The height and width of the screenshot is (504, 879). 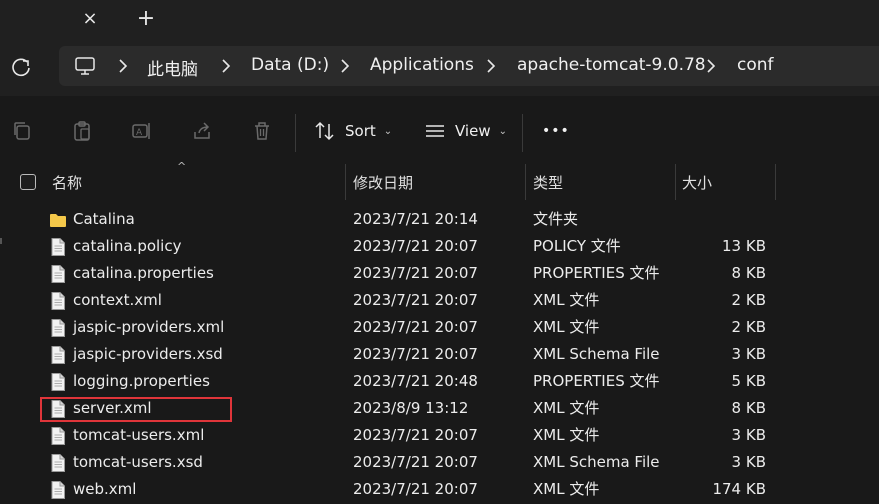 I want to click on file-row: context.xml 2023/7/21 20:07 XML 文件 2 KB, so click(x=439, y=300).